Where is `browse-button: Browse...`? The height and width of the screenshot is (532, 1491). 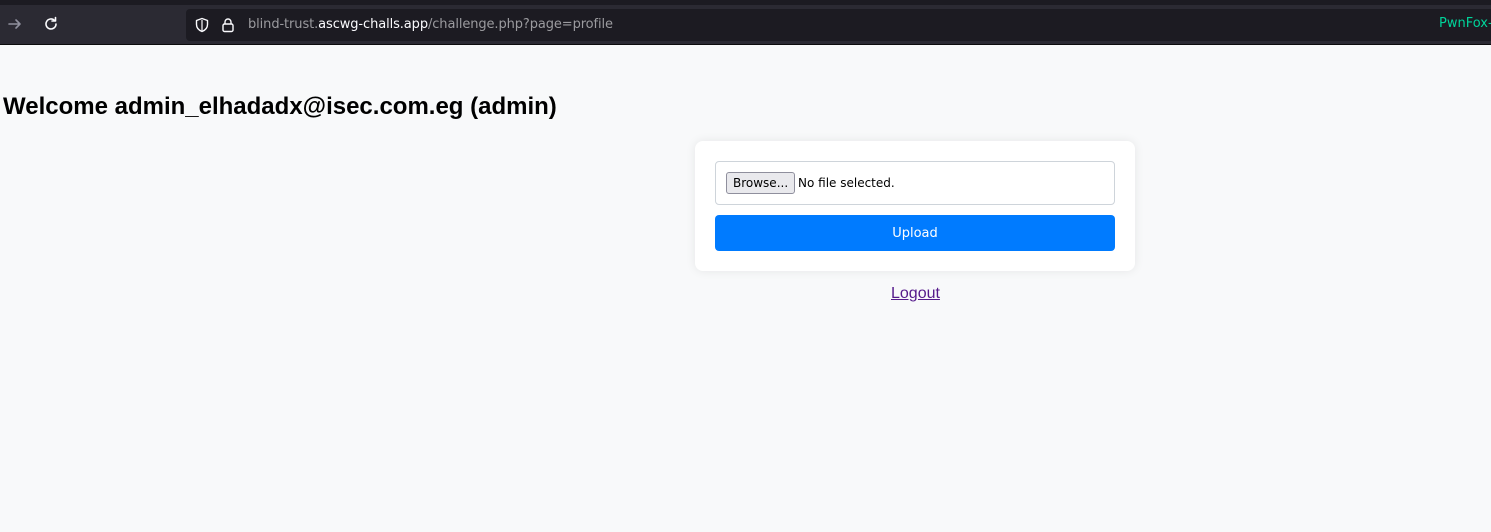 browse-button: Browse... is located at coordinates (761, 183).